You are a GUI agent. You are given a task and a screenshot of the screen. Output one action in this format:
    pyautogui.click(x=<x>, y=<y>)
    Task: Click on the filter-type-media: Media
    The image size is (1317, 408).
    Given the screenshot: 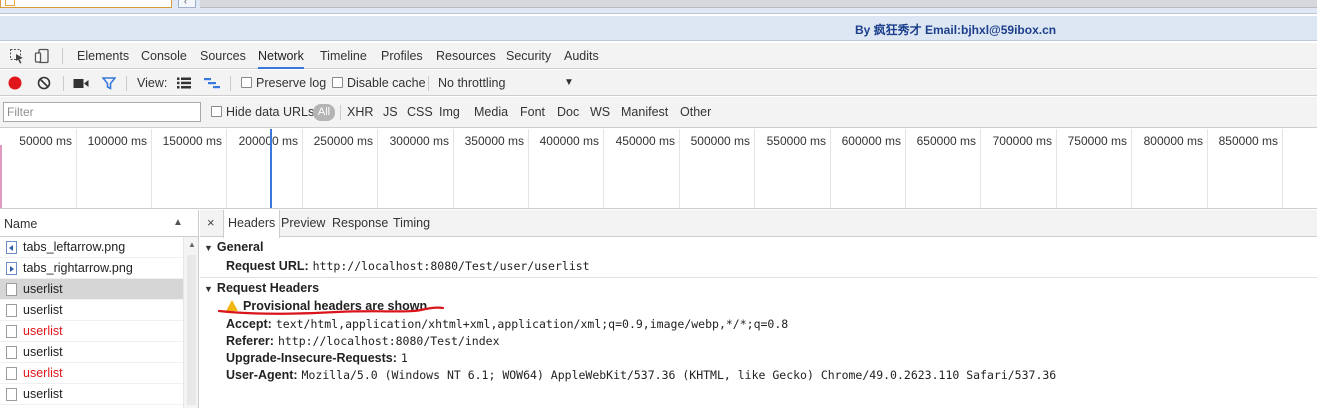 What is the action you would take?
    pyautogui.click(x=491, y=112)
    